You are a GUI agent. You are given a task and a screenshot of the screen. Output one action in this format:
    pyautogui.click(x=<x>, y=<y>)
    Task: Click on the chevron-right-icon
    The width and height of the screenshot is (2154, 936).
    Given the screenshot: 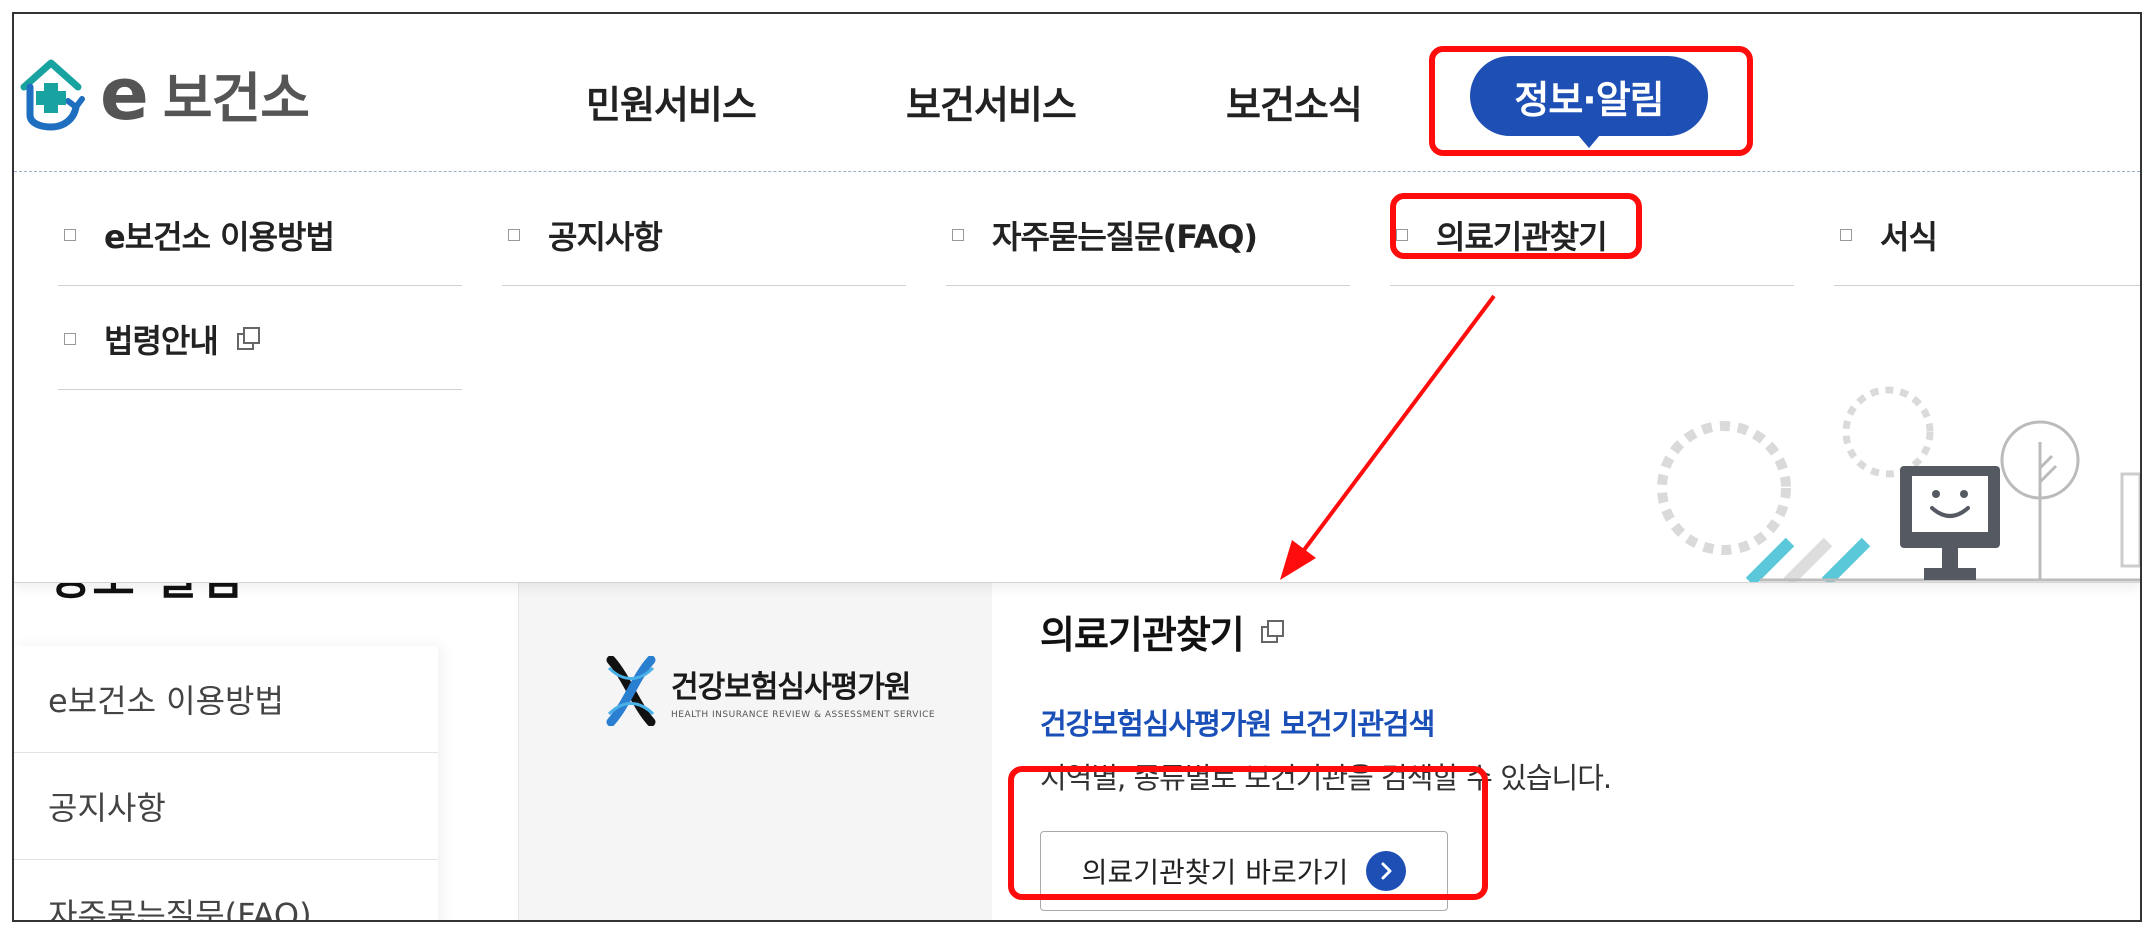 What is the action you would take?
    pyautogui.click(x=1386, y=871)
    